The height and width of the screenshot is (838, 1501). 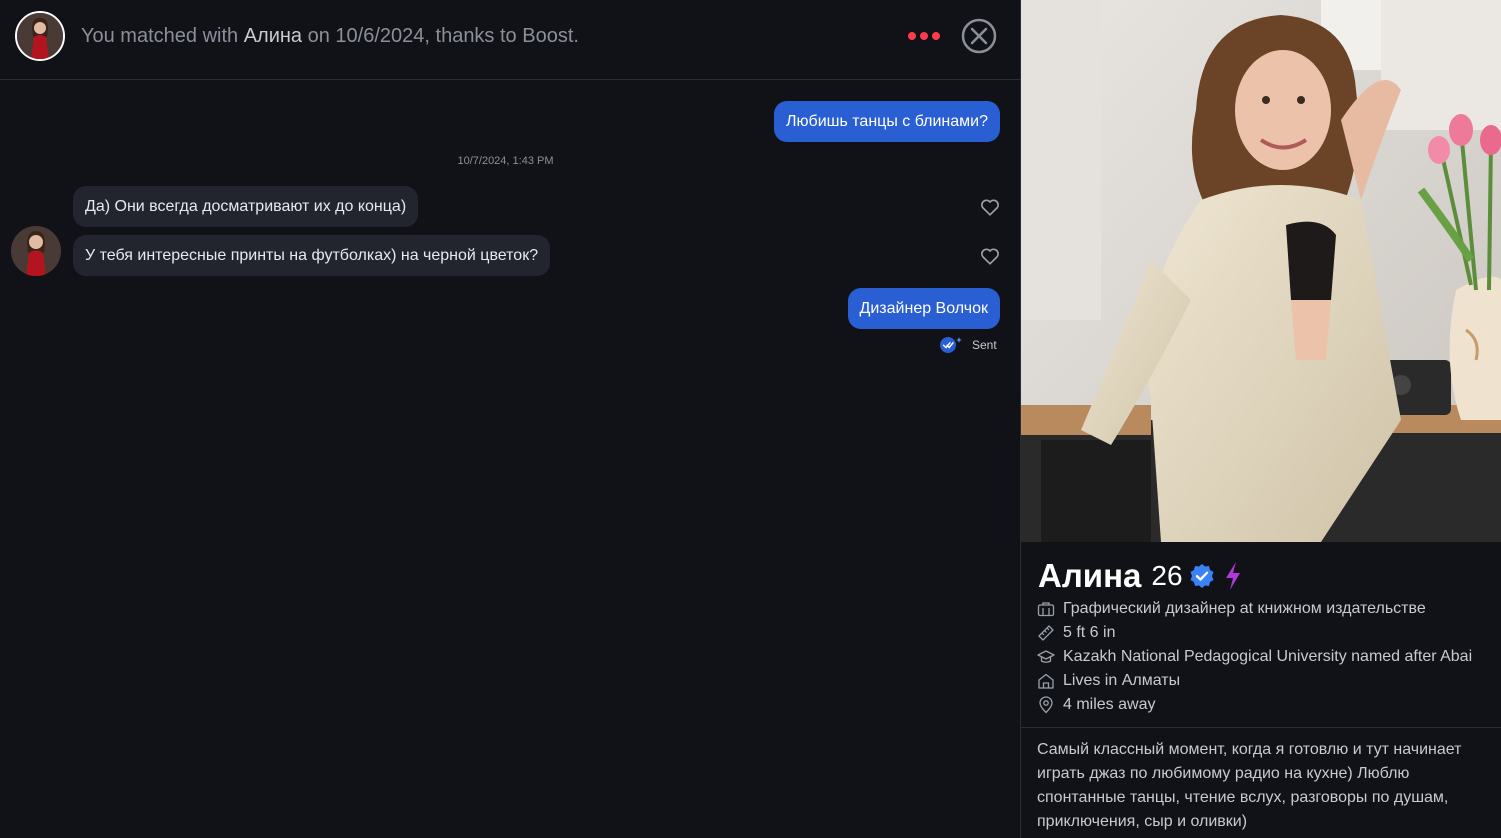 I want to click on more-options-button, so click(x=924, y=36).